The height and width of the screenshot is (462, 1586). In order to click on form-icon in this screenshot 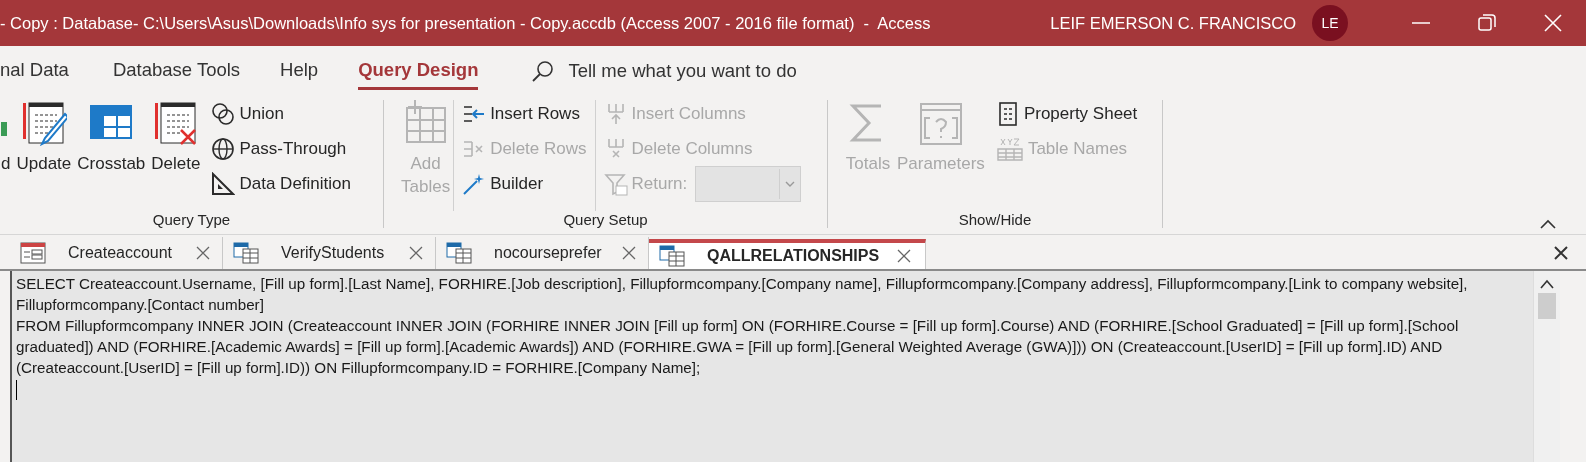, I will do `click(33, 253)`.